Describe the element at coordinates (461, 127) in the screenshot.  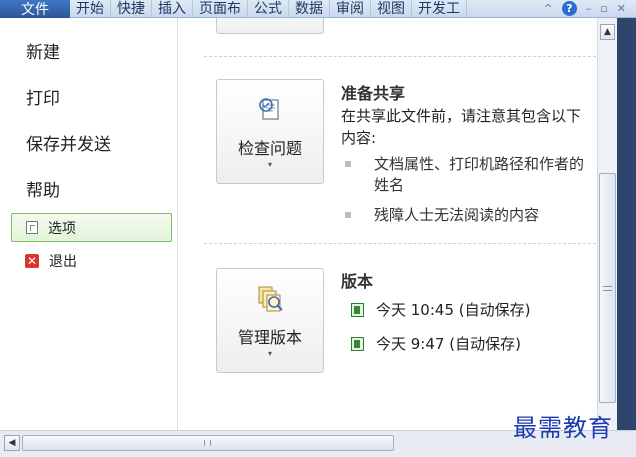
I see `prepare-share-description: 在共享此文件前，请注意其包含以下内容:` at that location.